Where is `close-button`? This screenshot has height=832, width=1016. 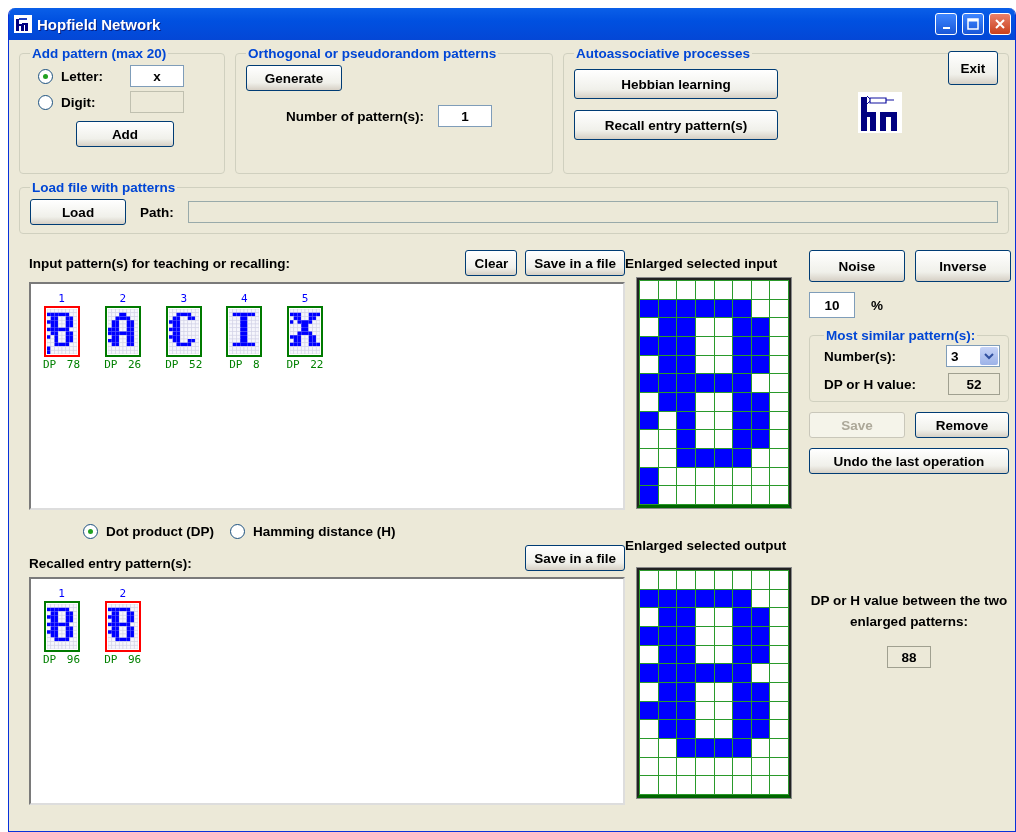
close-button is located at coordinates (1000, 24).